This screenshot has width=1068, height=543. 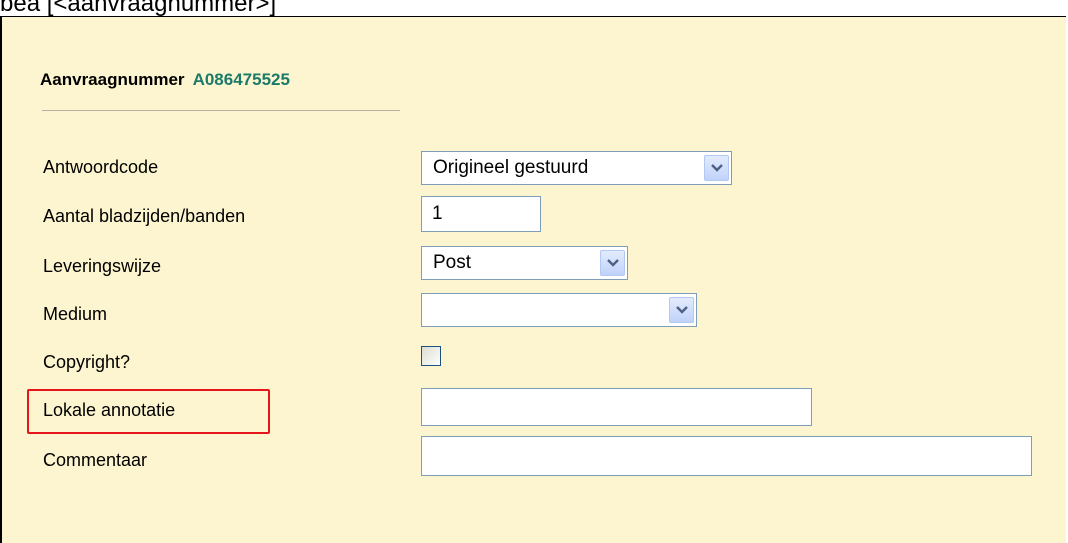 What do you see at coordinates (431, 356) in the screenshot?
I see `copyright-checkbox` at bounding box center [431, 356].